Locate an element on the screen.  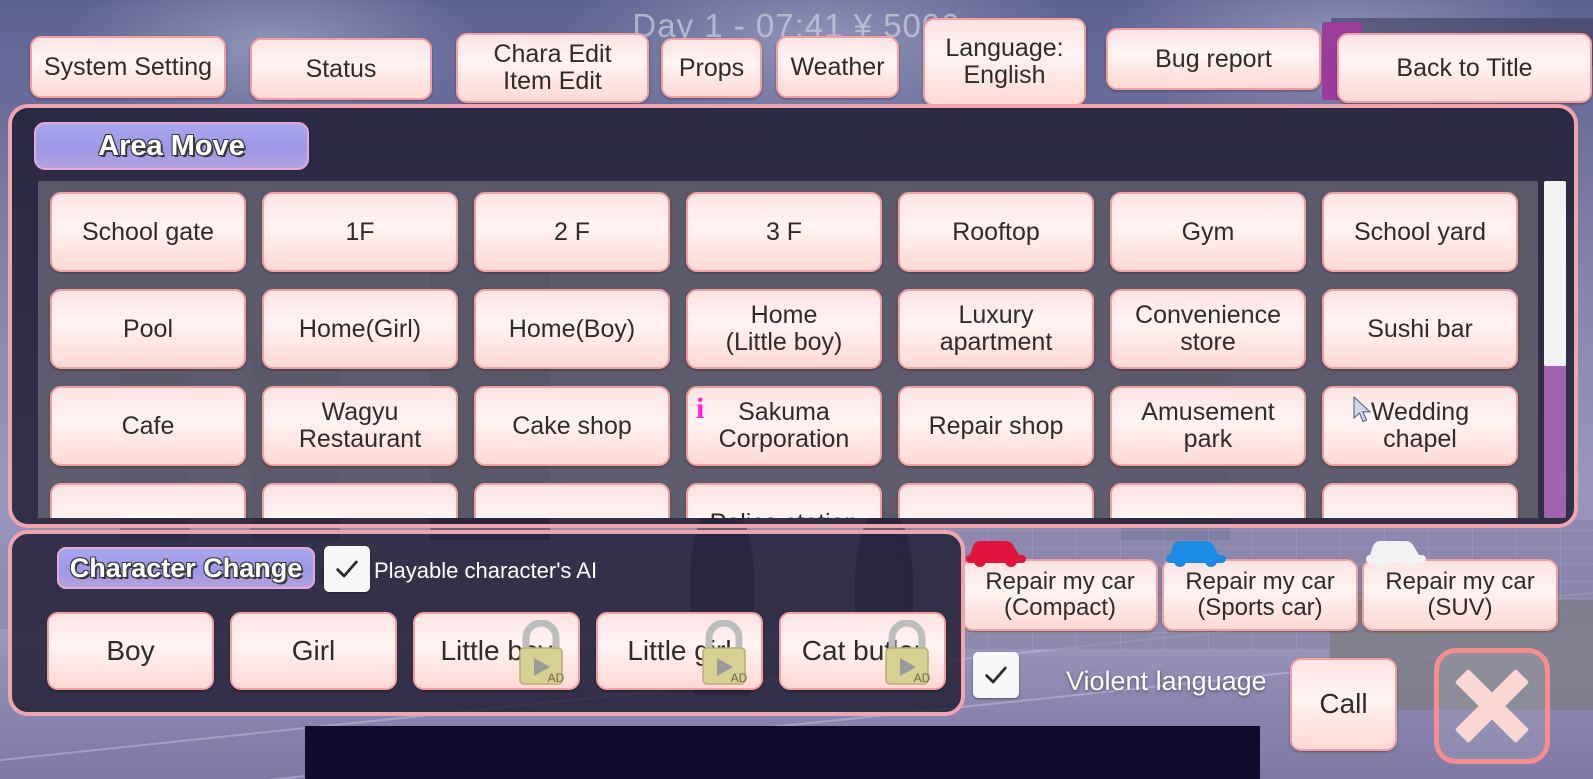
area-button-2-f: 2 F is located at coordinates (572, 232).